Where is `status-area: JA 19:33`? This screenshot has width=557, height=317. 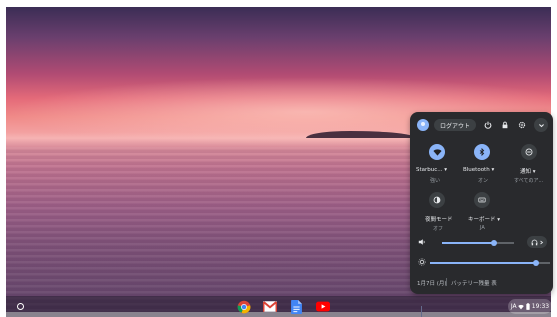
status-area: JA 19:33 is located at coordinates (530, 306).